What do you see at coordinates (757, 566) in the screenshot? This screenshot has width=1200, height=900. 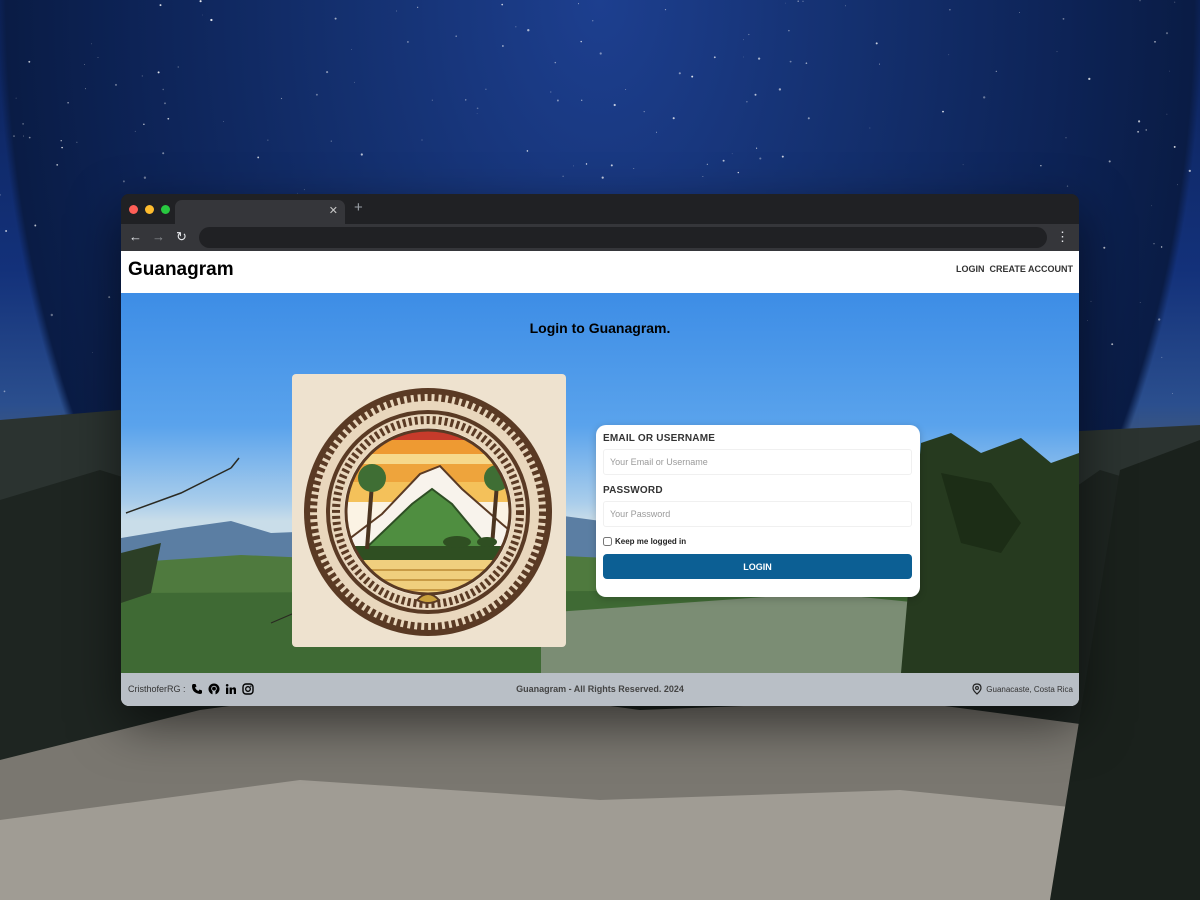 I see `login-button: LOGIN` at bounding box center [757, 566].